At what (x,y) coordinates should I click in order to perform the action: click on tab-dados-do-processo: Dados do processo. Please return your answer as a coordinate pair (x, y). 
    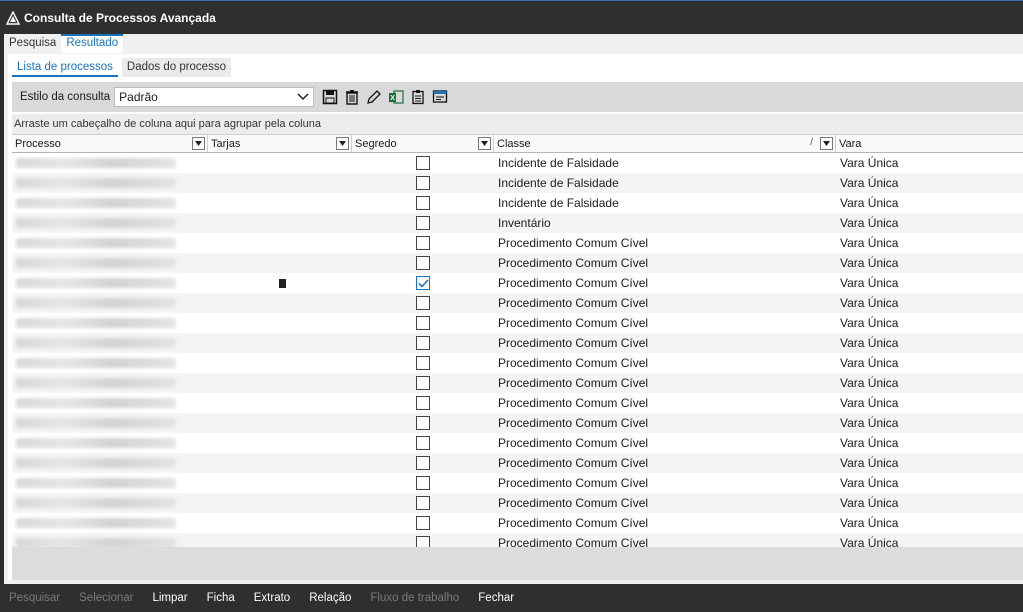
    Looking at the image, I should click on (176, 67).